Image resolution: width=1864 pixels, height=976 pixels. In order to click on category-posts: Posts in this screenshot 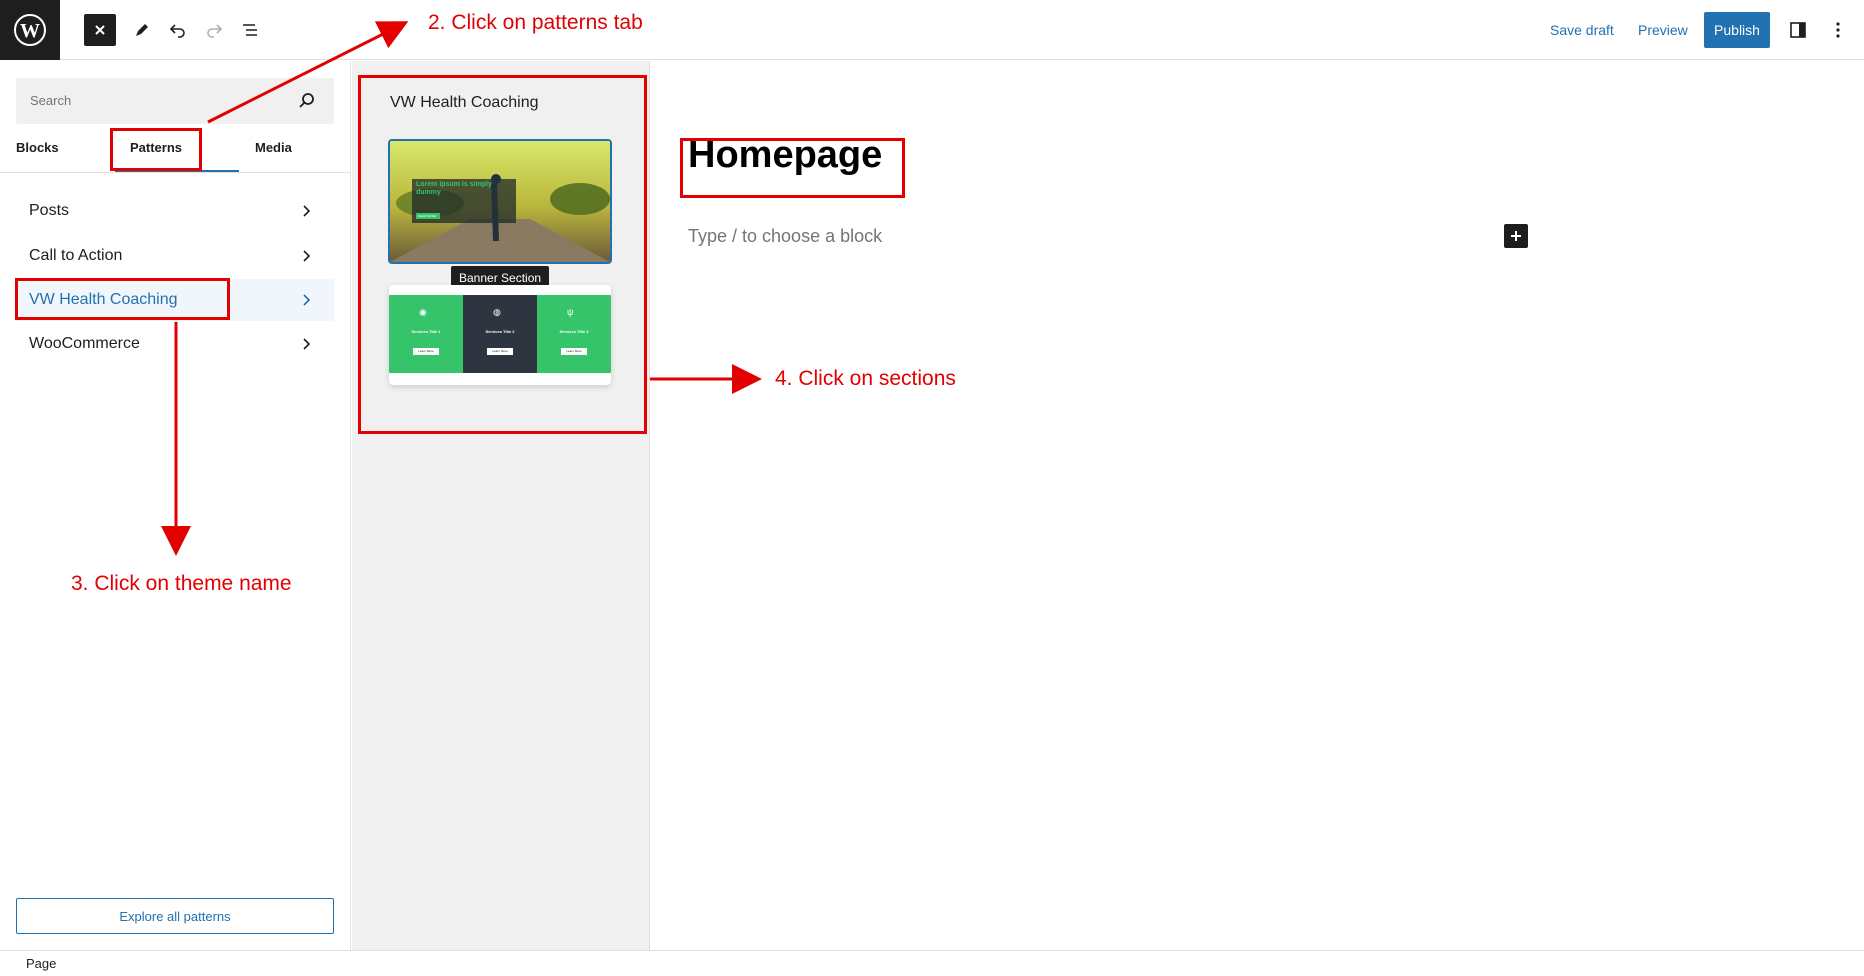, I will do `click(175, 211)`.